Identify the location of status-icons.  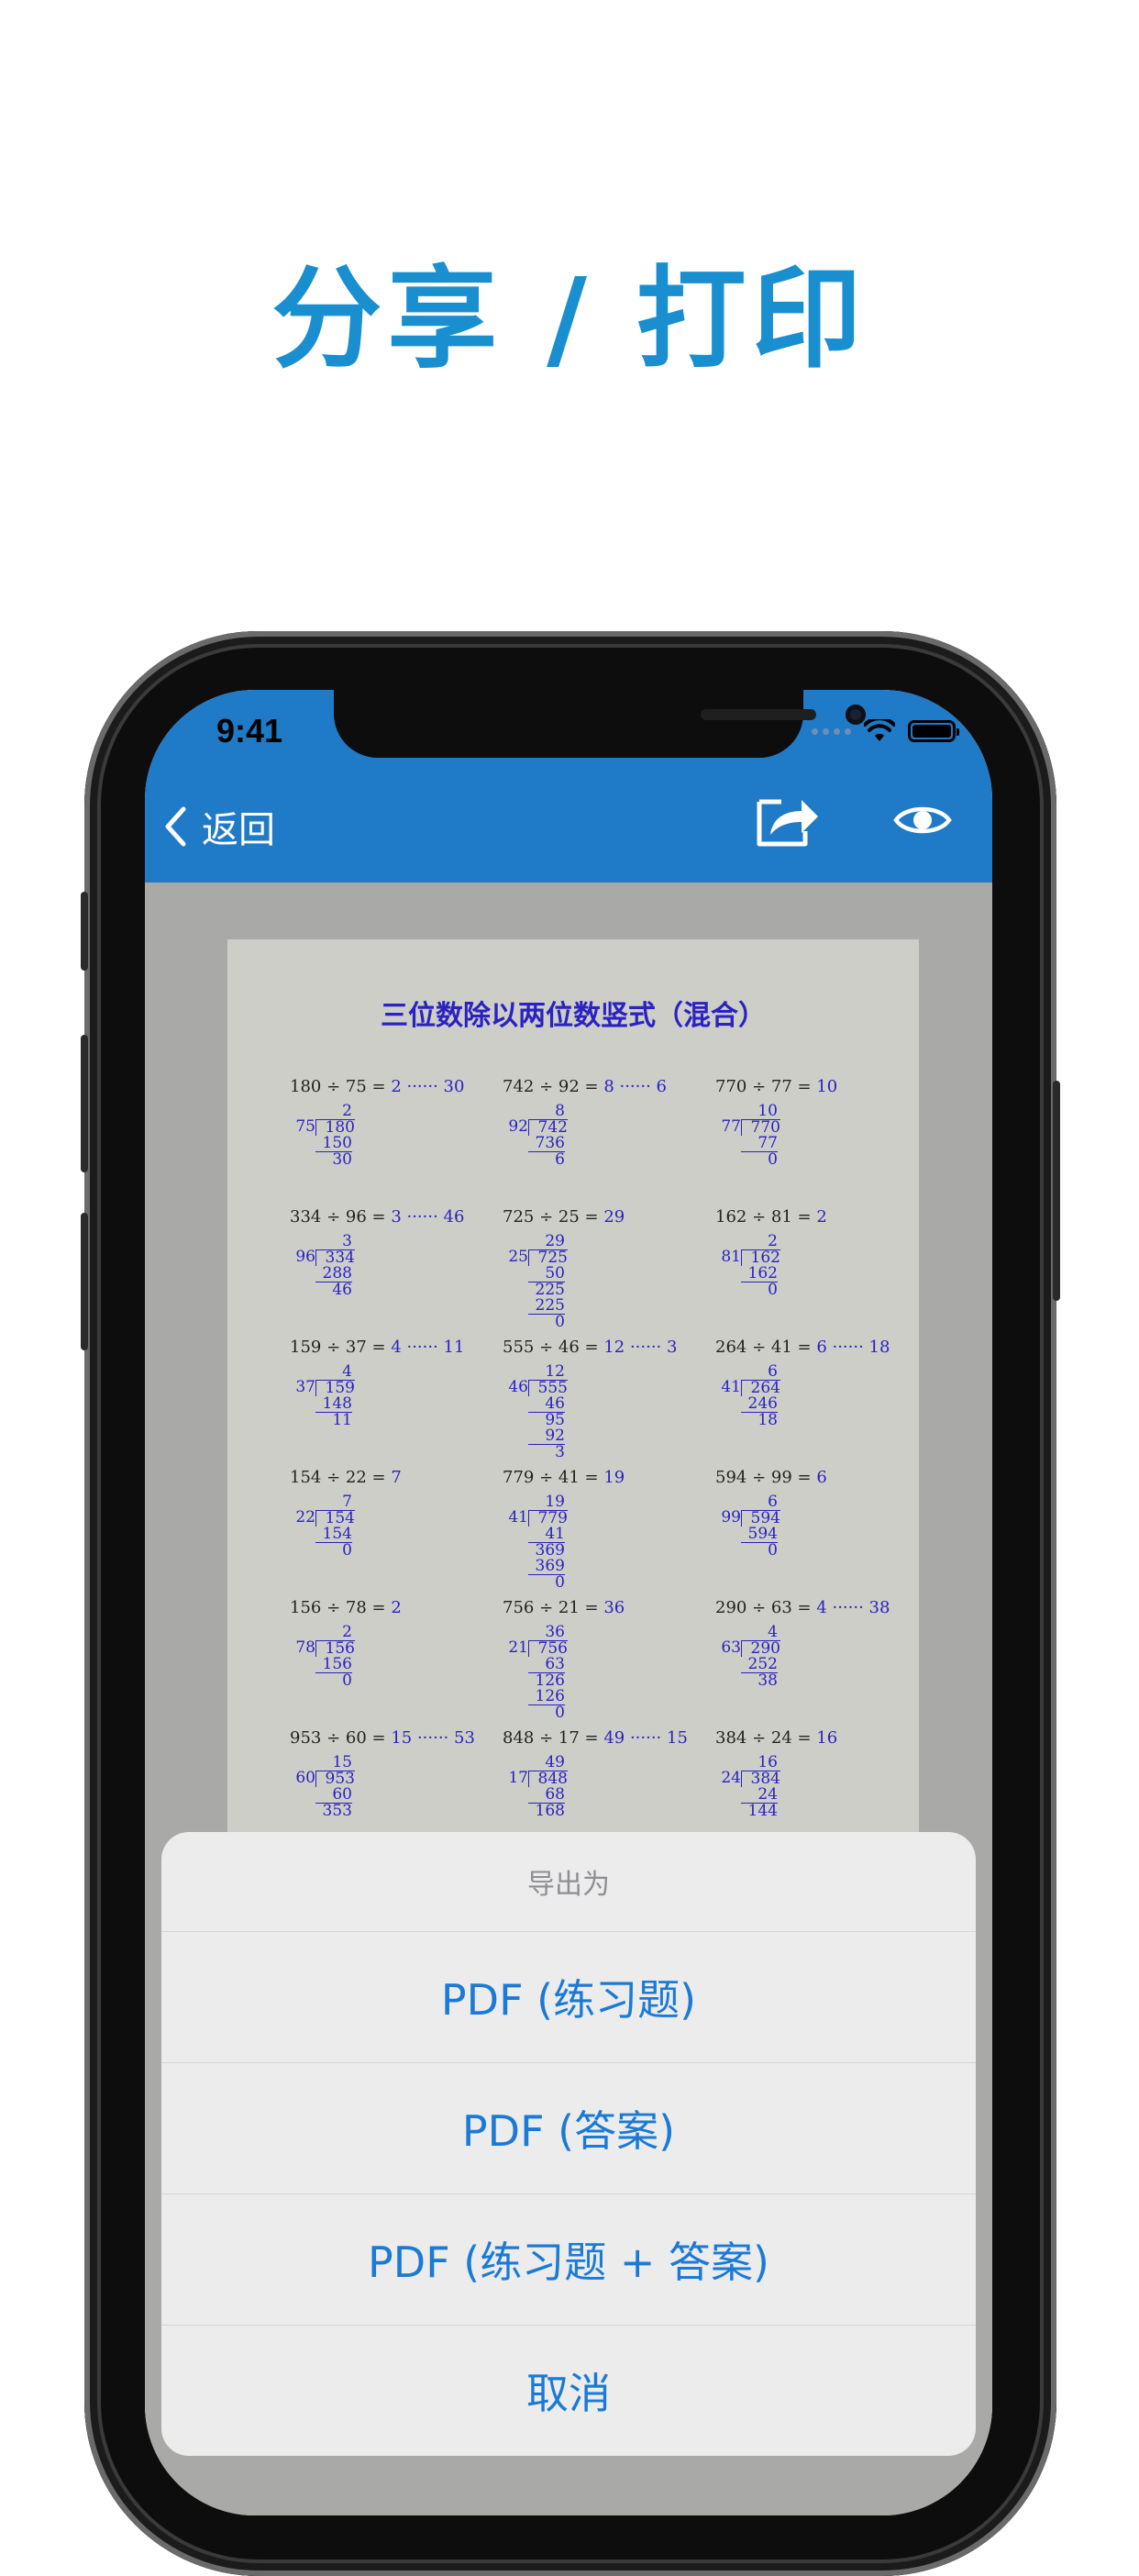
(885, 731).